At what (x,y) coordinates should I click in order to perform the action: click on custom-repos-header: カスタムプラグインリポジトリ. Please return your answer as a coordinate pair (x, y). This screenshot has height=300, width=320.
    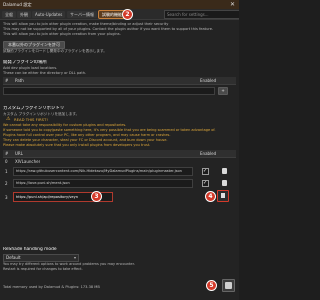
    Looking at the image, I should click on (34, 108).